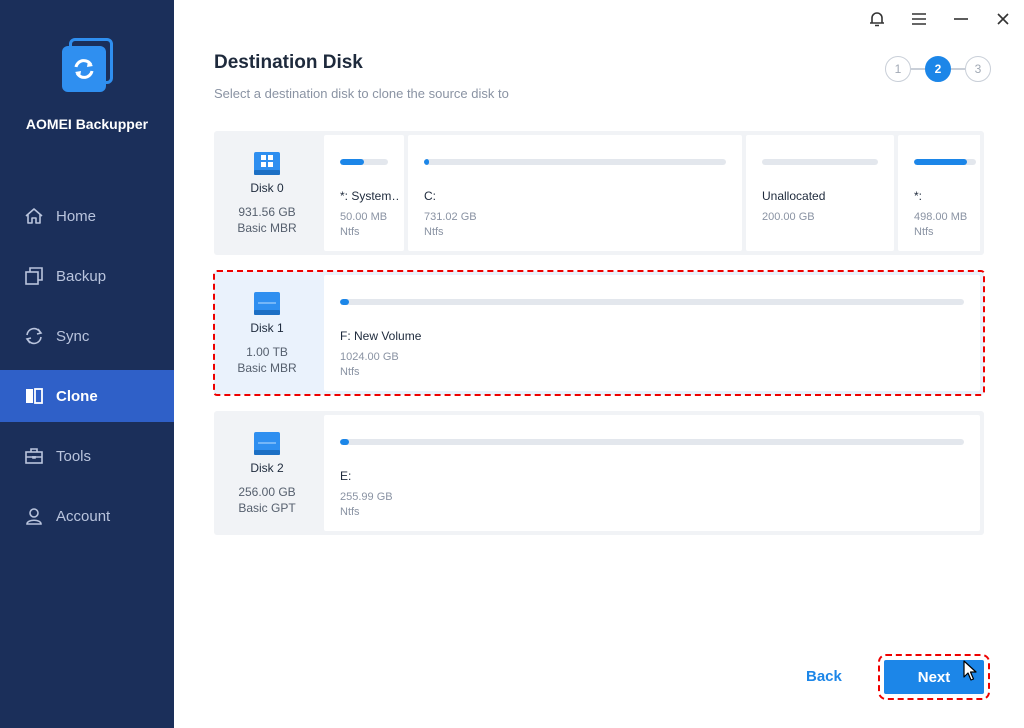  I want to click on sidebar-item-clone: Clone, so click(87, 396).